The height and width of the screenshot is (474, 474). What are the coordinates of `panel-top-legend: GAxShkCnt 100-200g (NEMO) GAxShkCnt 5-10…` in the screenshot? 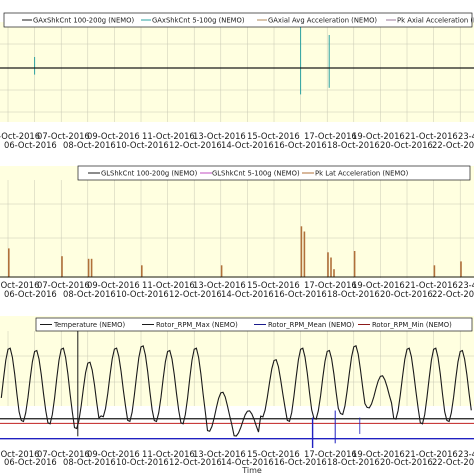 It's located at (238, 20).